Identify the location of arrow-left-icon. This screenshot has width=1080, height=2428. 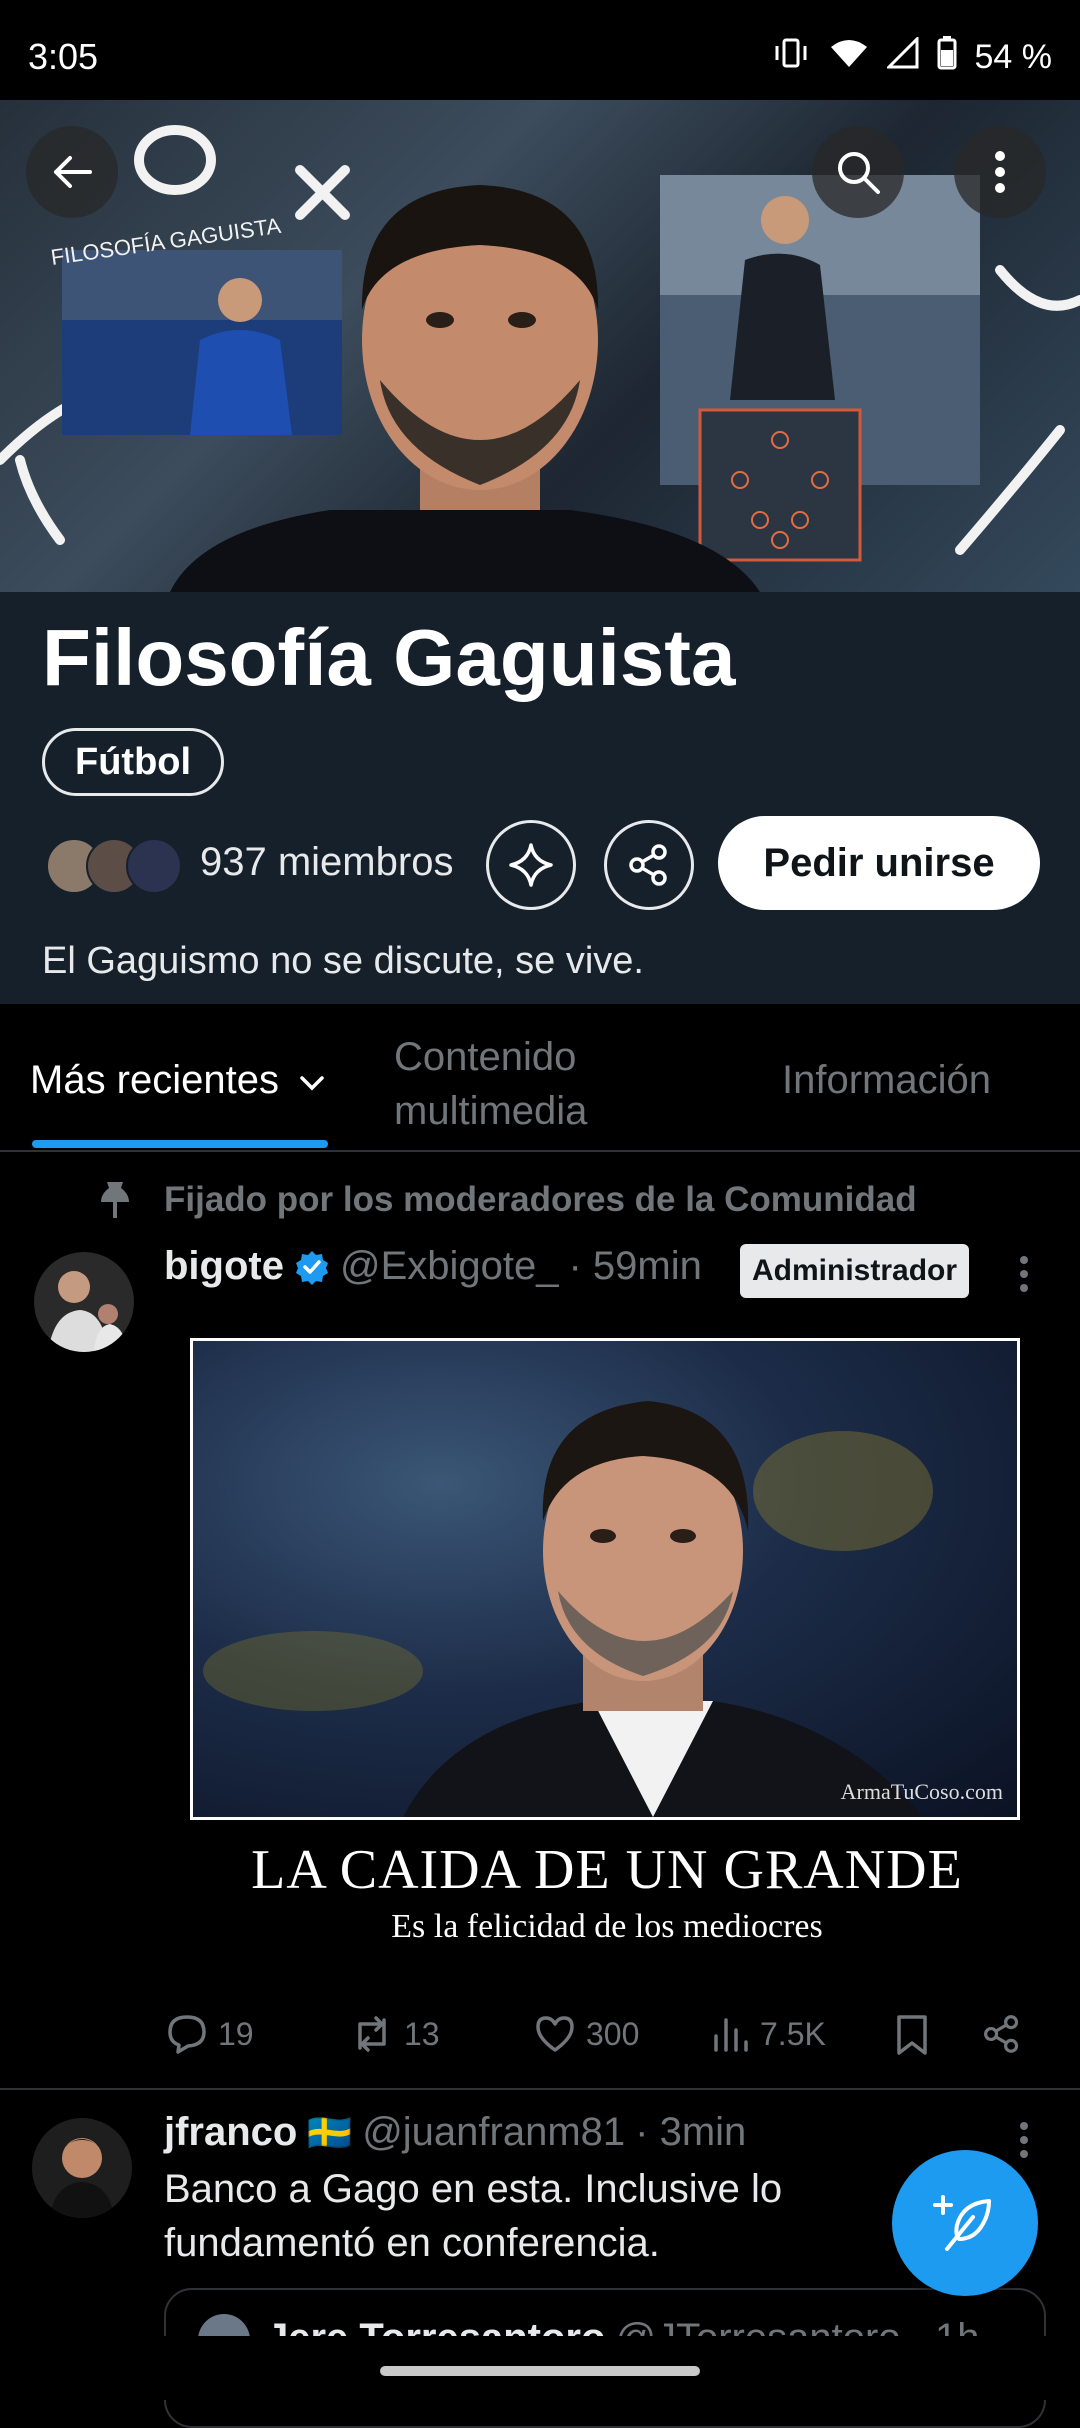
(73, 172).